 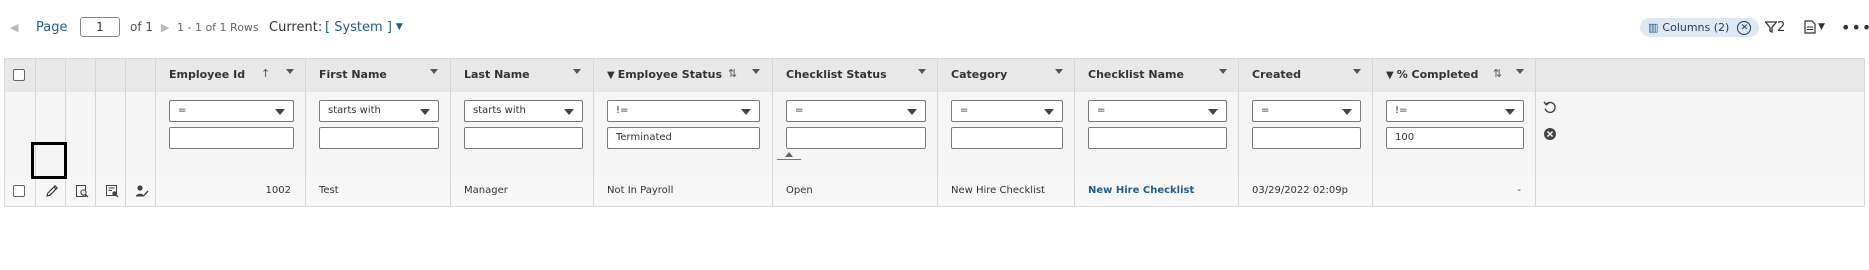 I want to click on column-header-percent-completed: ▼% Completed ⇅, so click(x=1454, y=75).